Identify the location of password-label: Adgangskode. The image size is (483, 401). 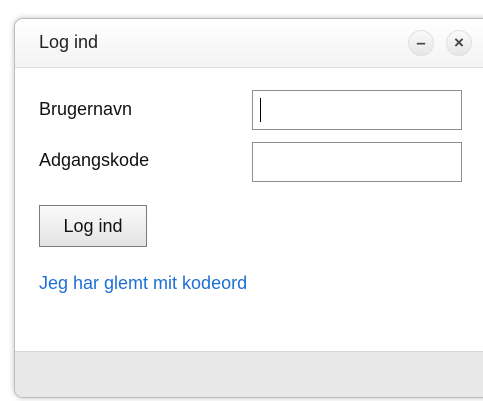
(94, 160).